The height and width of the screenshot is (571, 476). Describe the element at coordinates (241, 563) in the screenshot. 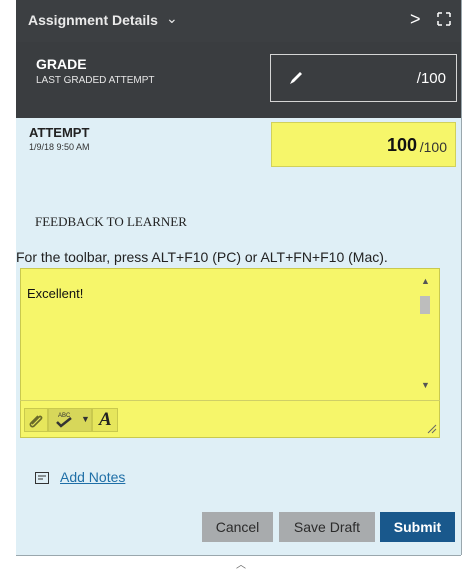

I see `collapse-caret-icon: ︿` at that location.